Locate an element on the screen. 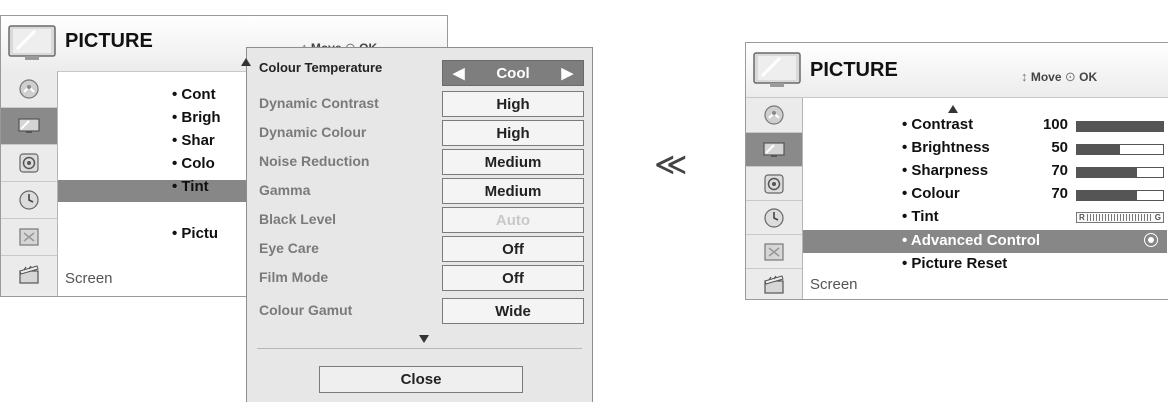 This screenshot has width=1168, height=402. tint-slider: R G is located at coordinates (1120, 217).